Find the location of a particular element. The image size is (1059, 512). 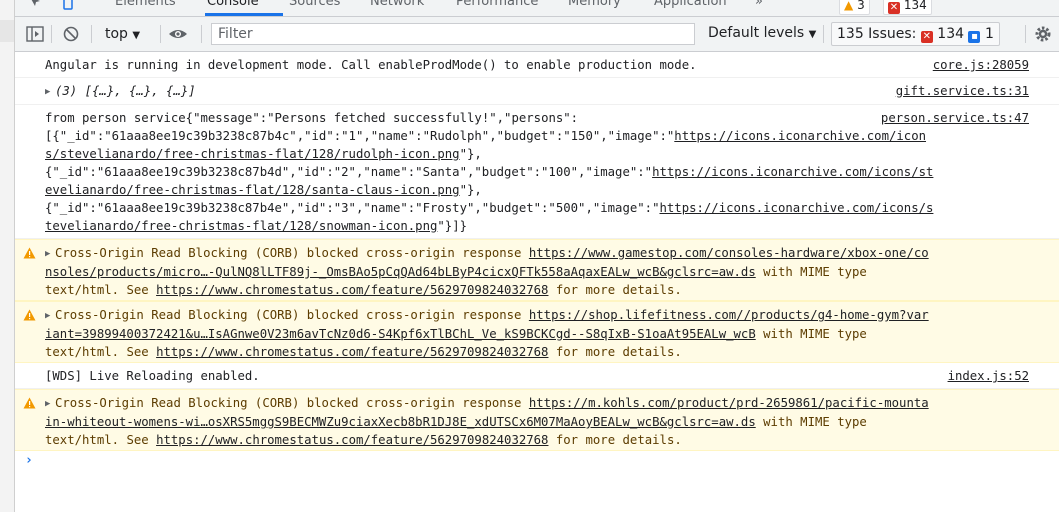

tab-elements: Elements is located at coordinates (145, 4).